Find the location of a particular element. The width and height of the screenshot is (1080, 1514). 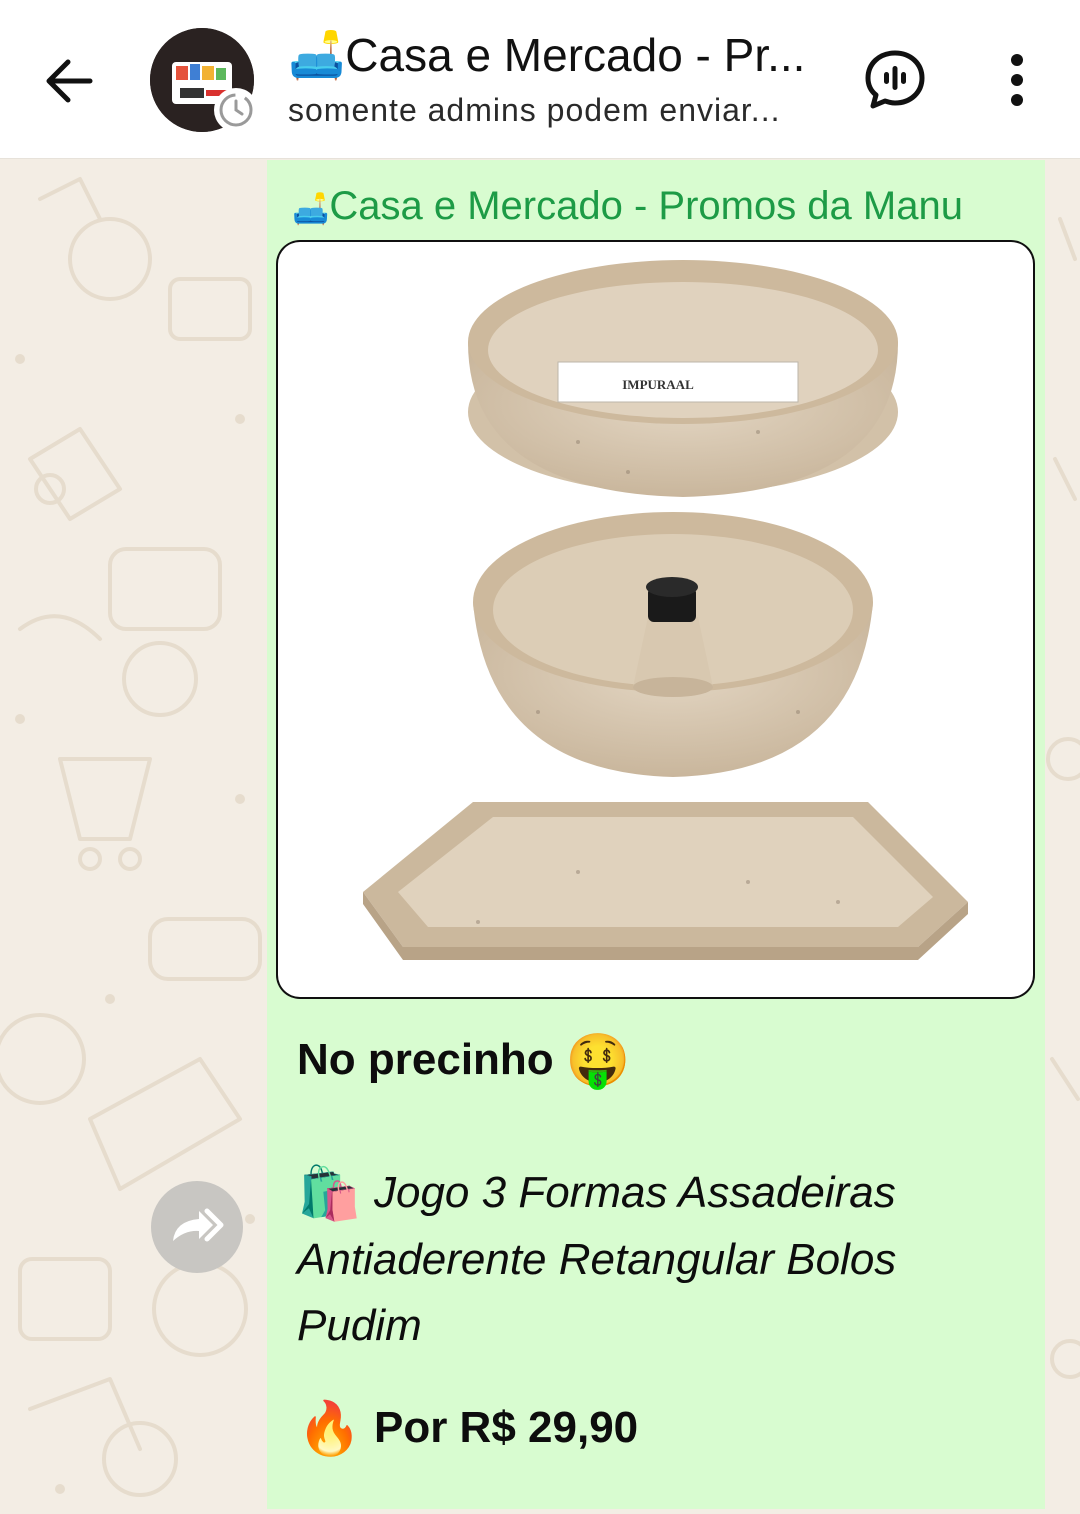

status-clock-icon is located at coordinates (236, 110).